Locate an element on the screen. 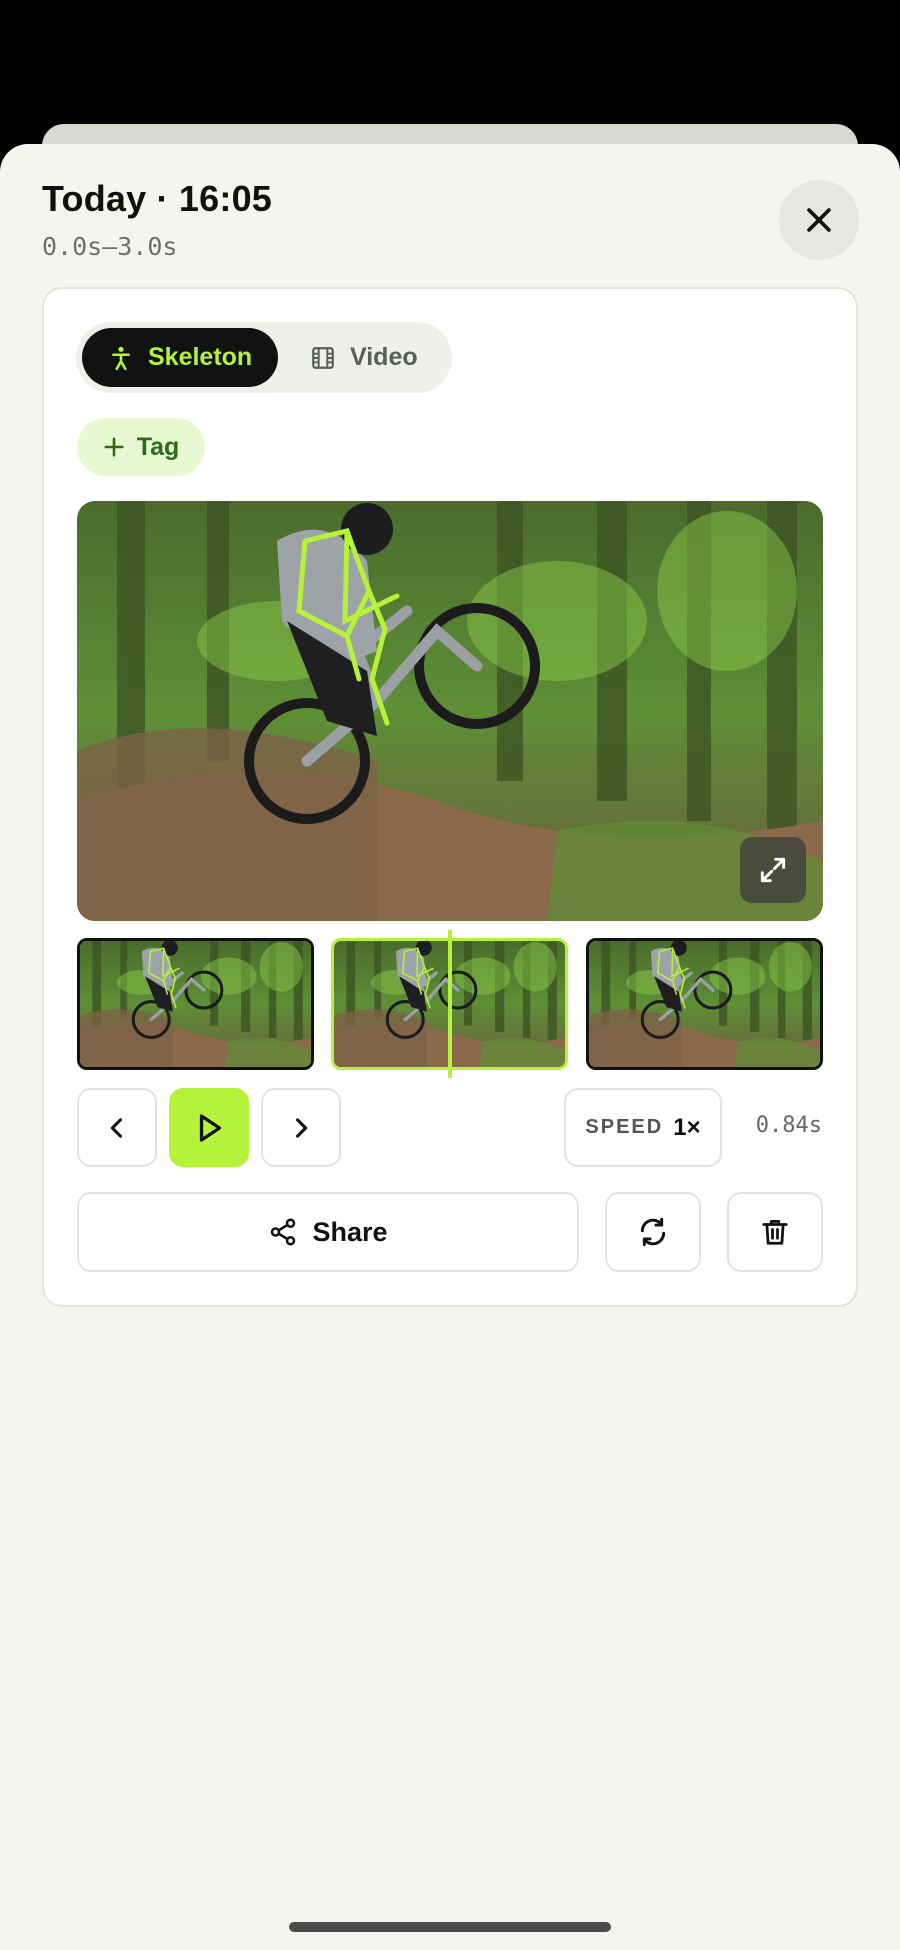  tab-video-label: Video is located at coordinates (384, 357).